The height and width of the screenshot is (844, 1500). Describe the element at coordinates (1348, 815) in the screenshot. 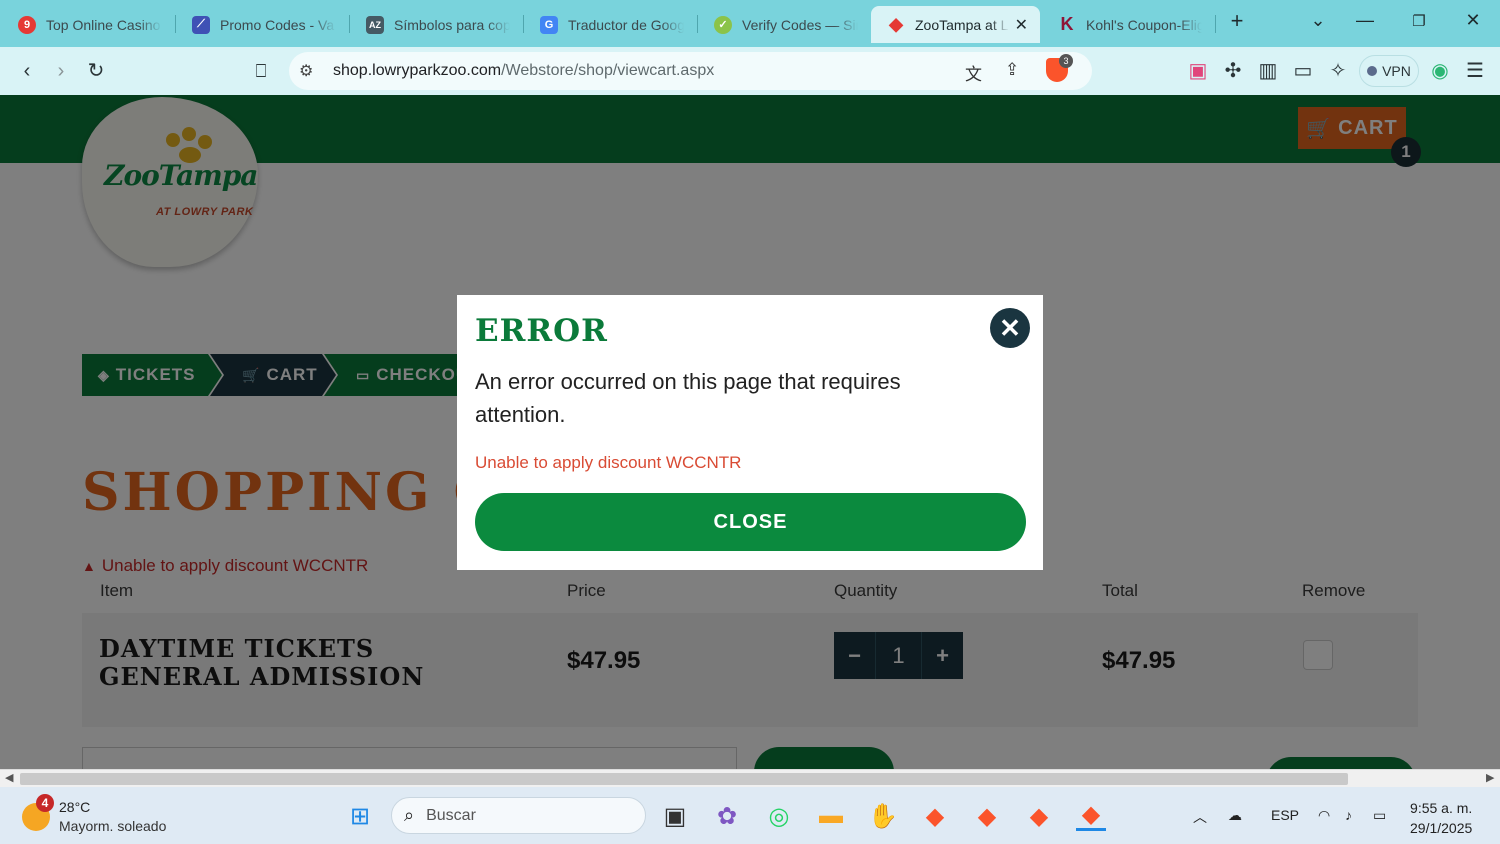

I see `volume-icon: ♪` at that location.